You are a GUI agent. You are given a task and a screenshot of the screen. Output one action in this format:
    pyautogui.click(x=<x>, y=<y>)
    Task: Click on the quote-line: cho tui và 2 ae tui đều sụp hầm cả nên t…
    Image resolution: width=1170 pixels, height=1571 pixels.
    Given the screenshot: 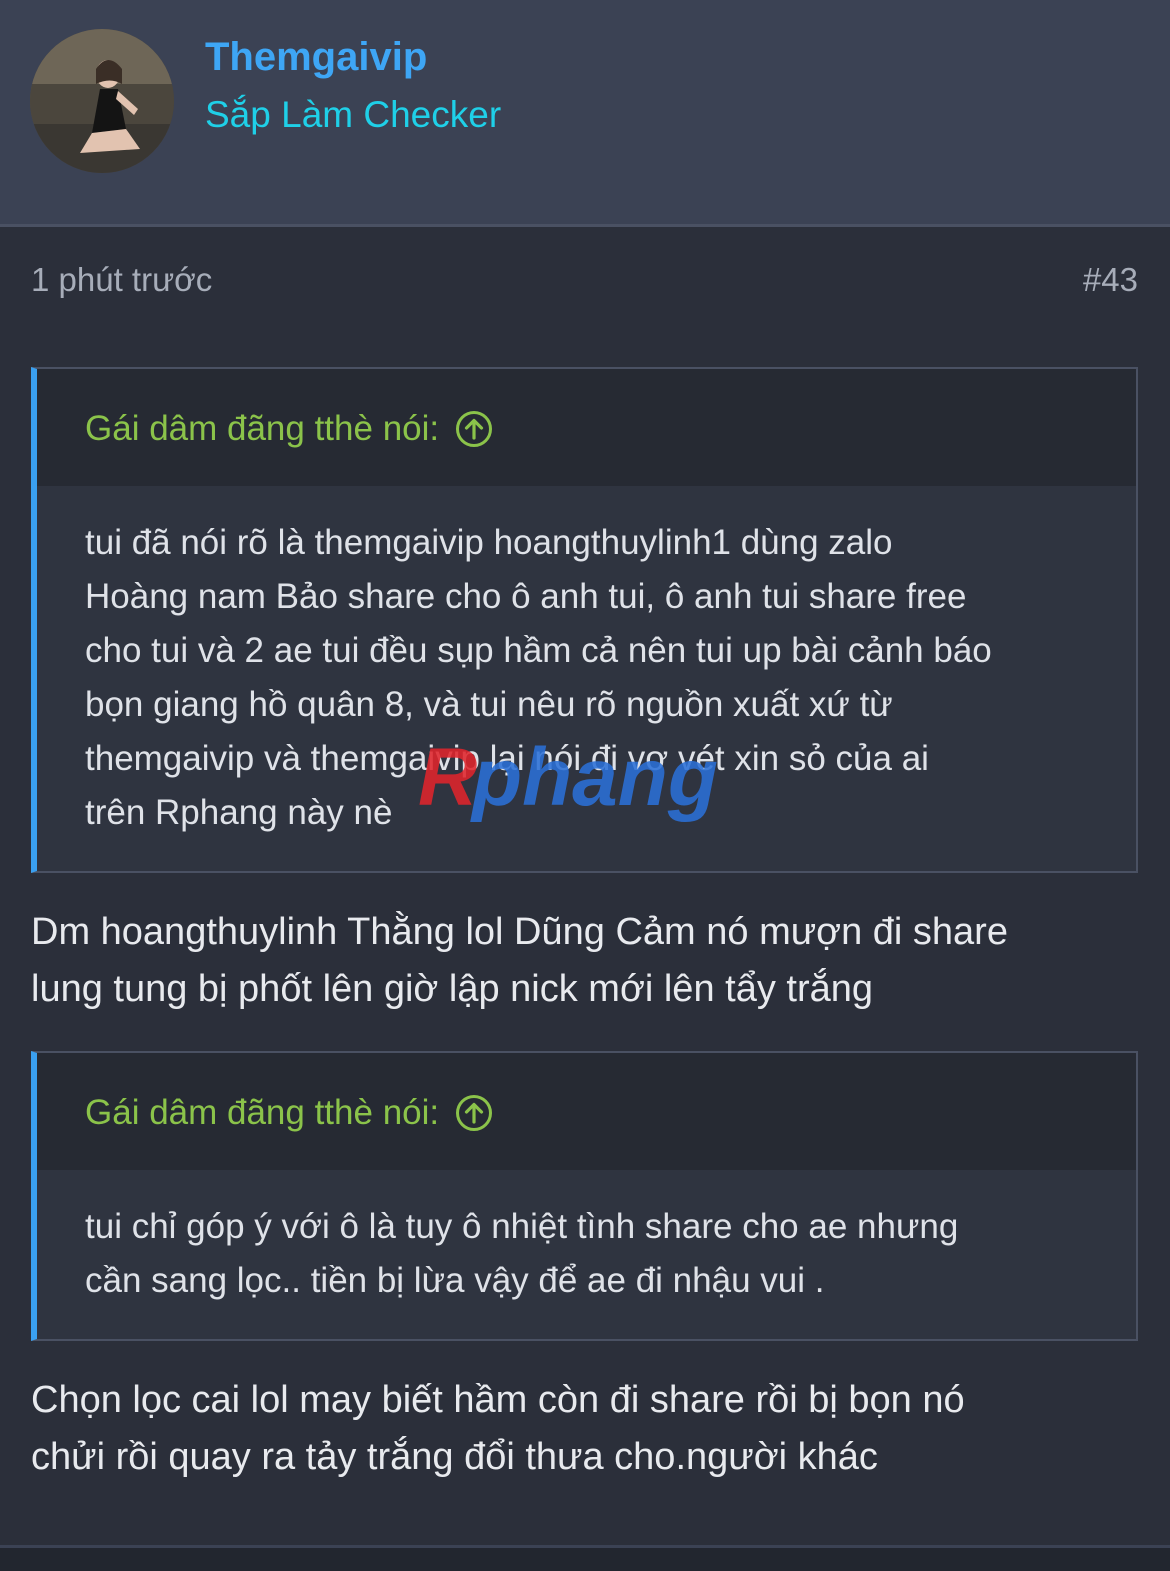 What is the action you would take?
    pyautogui.click(x=538, y=650)
    